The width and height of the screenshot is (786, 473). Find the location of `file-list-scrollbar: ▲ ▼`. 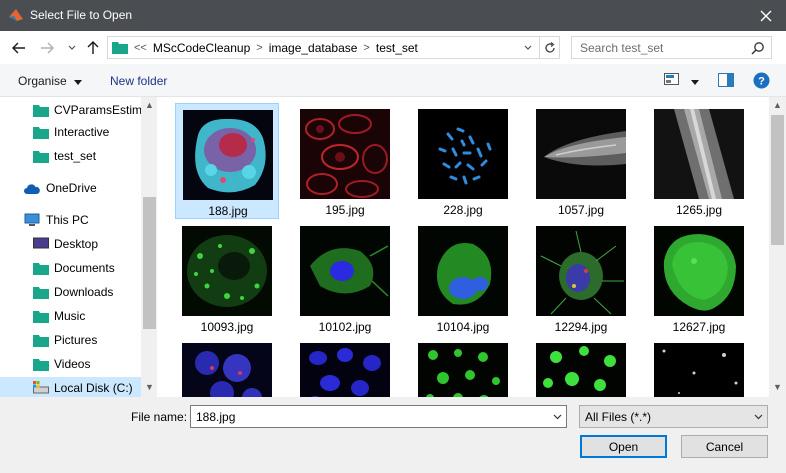

file-list-scrollbar: ▲ ▼ is located at coordinates (777, 247).